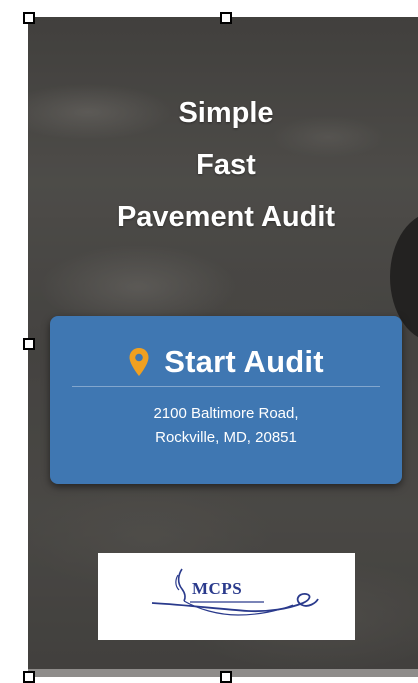 The image size is (418, 683). I want to click on resize-handle-top-middle, so click(226, 18).